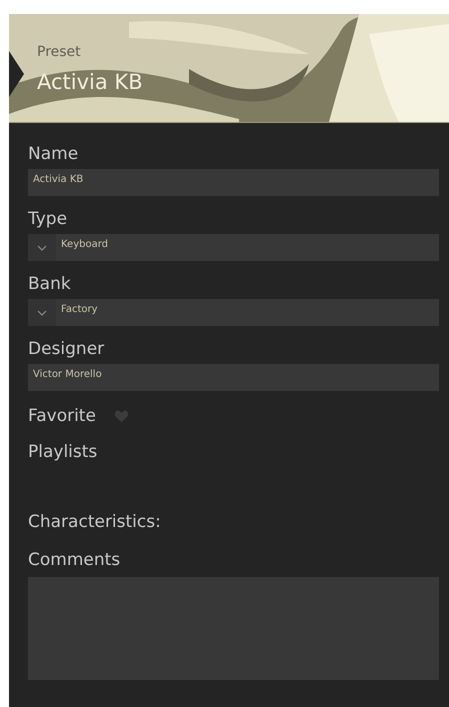 Image resolution: width=449 pixels, height=707 pixels. Describe the element at coordinates (233, 377) in the screenshot. I see `input-field: Victor Morello` at that location.